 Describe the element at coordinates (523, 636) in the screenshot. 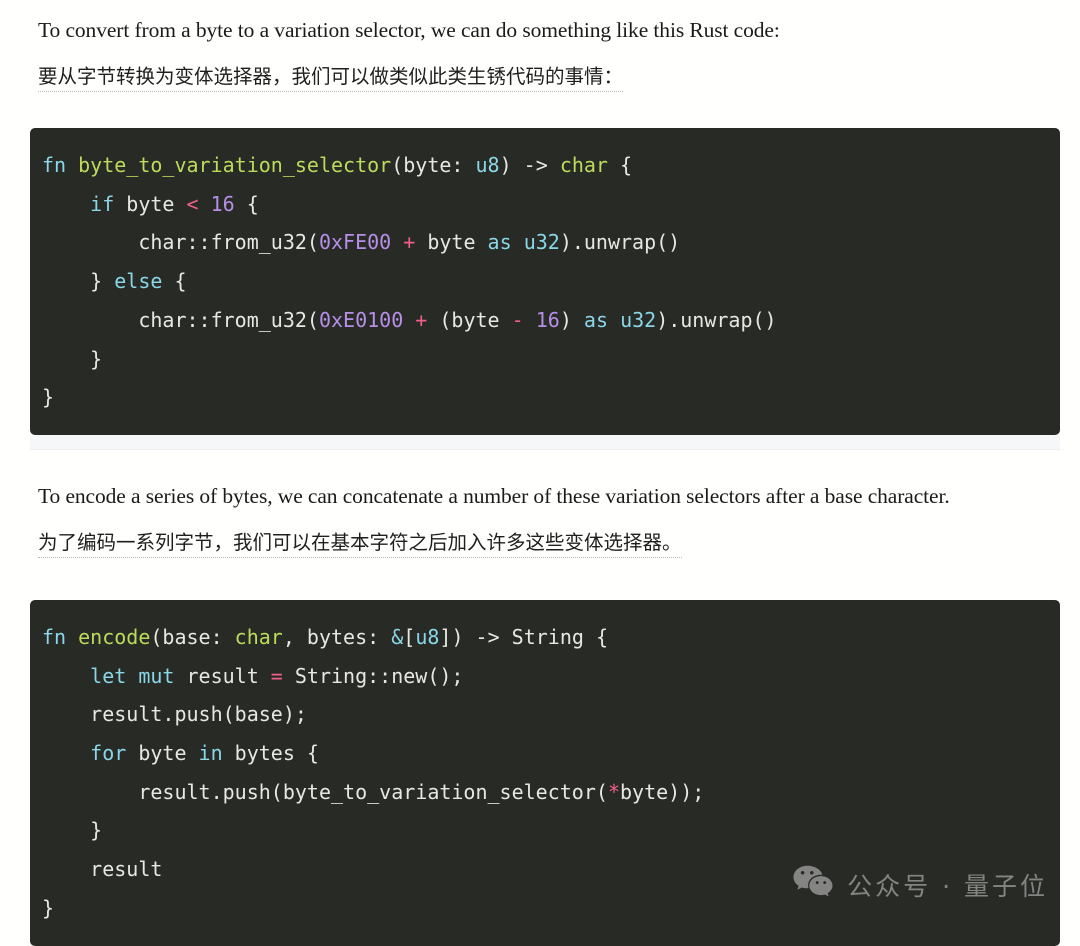

I see `code-token: ]) -> String {` at that location.